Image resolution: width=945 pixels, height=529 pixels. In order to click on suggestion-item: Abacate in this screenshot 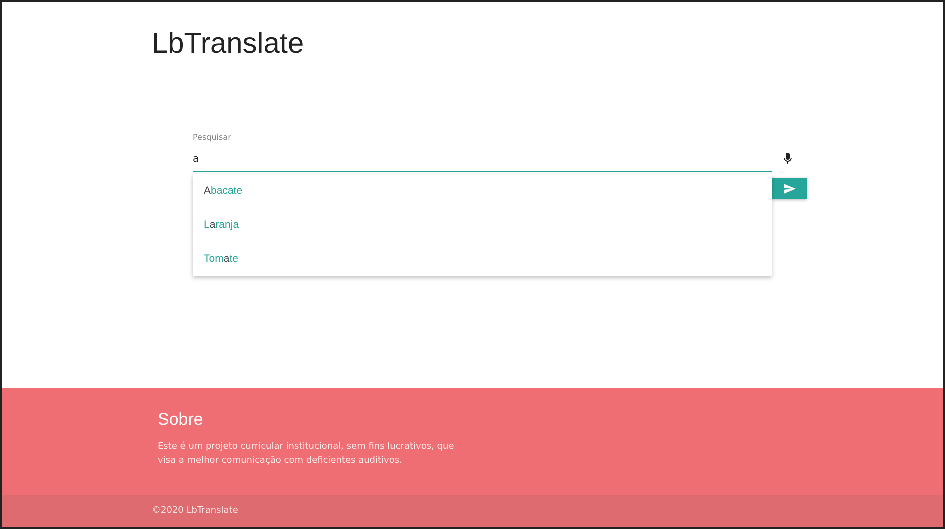, I will do `click(482, 191)`.